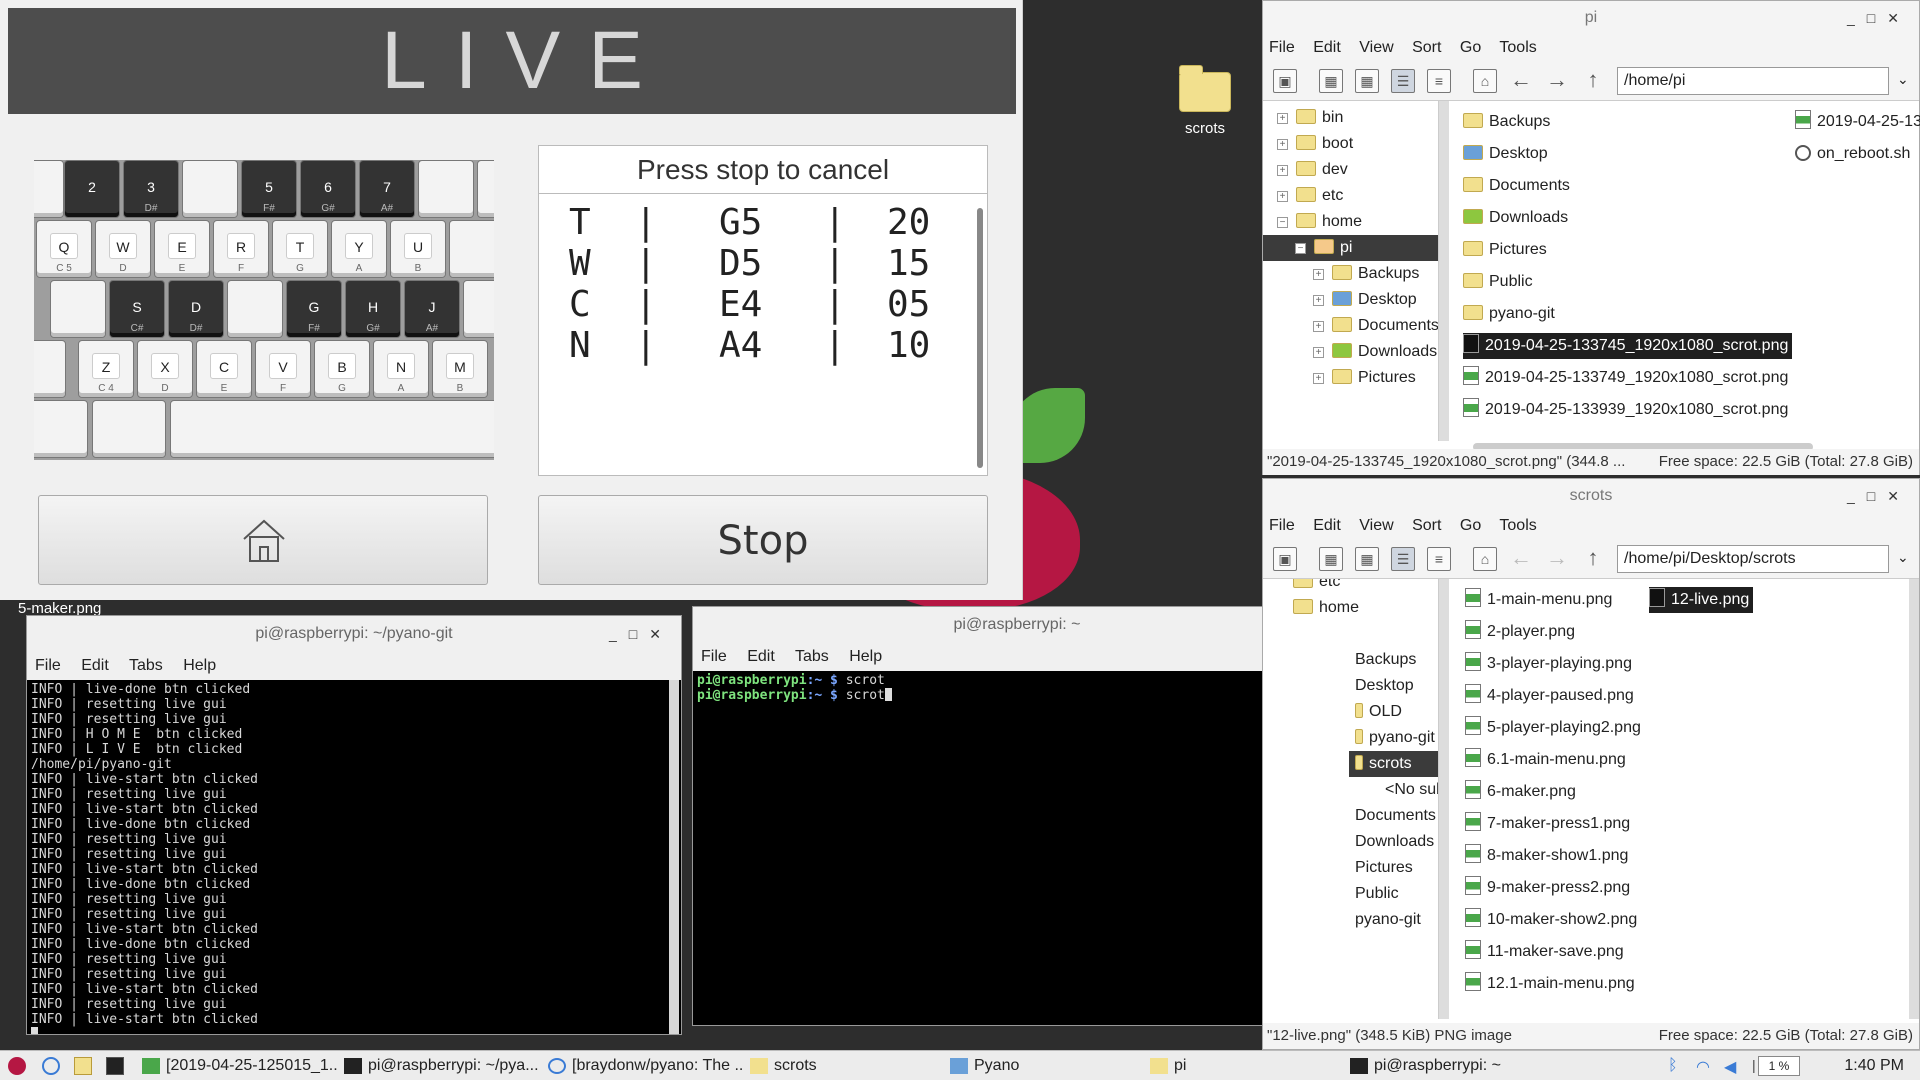 This screenshot has width=1920, height=1080. What do you see at coordinates (1375, 326) in the screenshot?
I see `tree-item-documents: + Documents` at bounding box center [1375, 326].